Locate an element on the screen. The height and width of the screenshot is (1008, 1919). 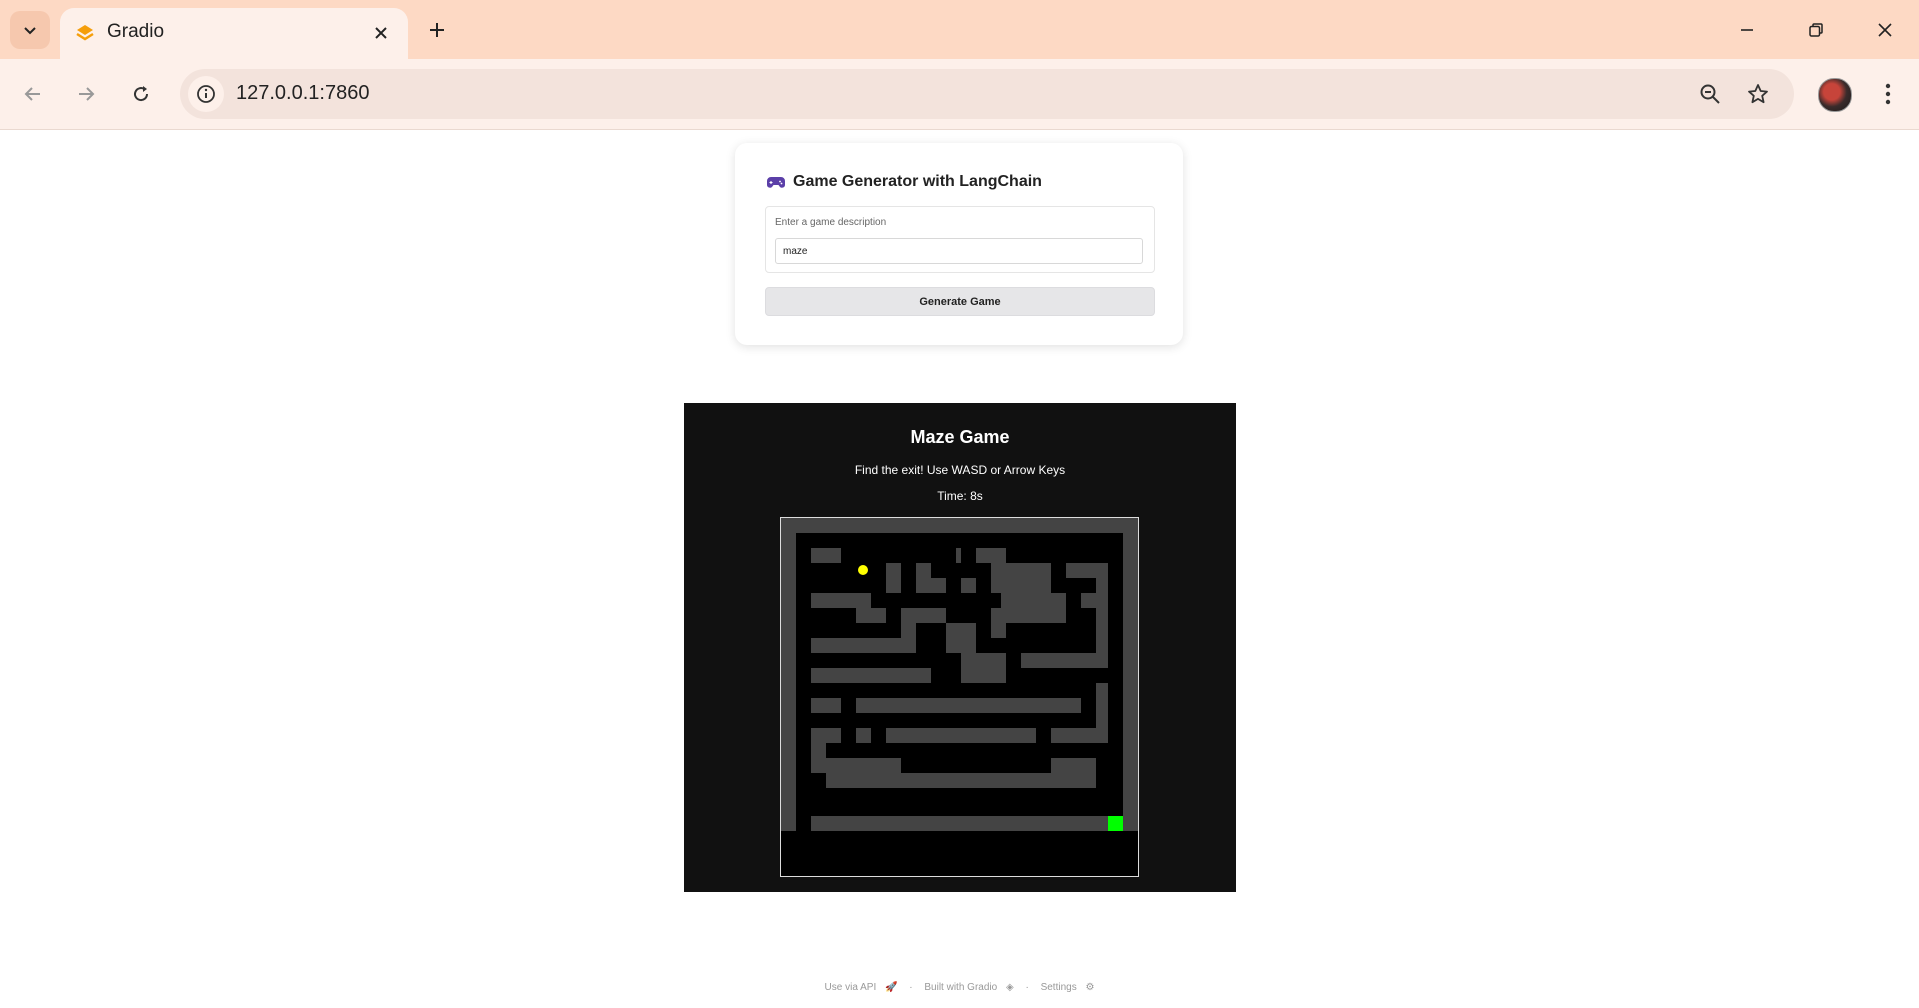
maze-canvas is located at coordinates (959, 697).